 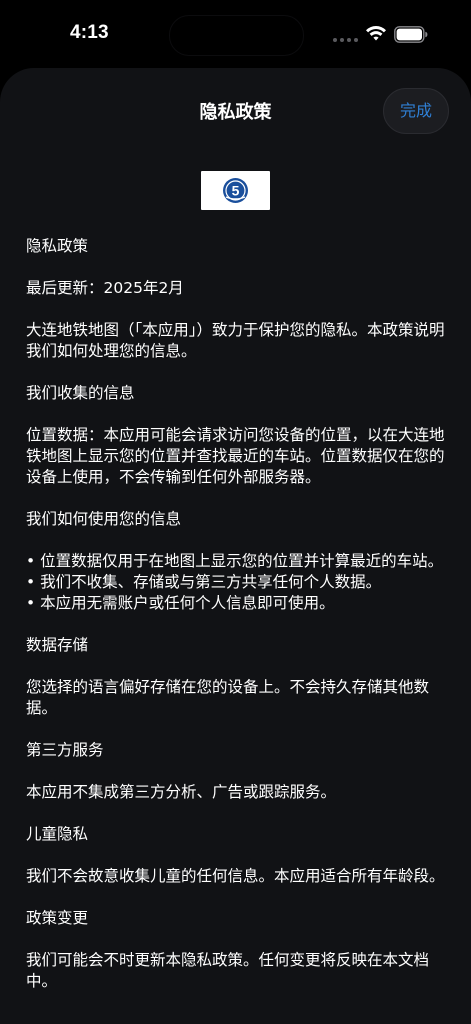 What do you see at coordinates (228, 970) in the screenshot?
I see `changes-body: 我们可能会不时更新本隐私政策。任何变更将反映在本文档中。` at bounding box center [228, 970].